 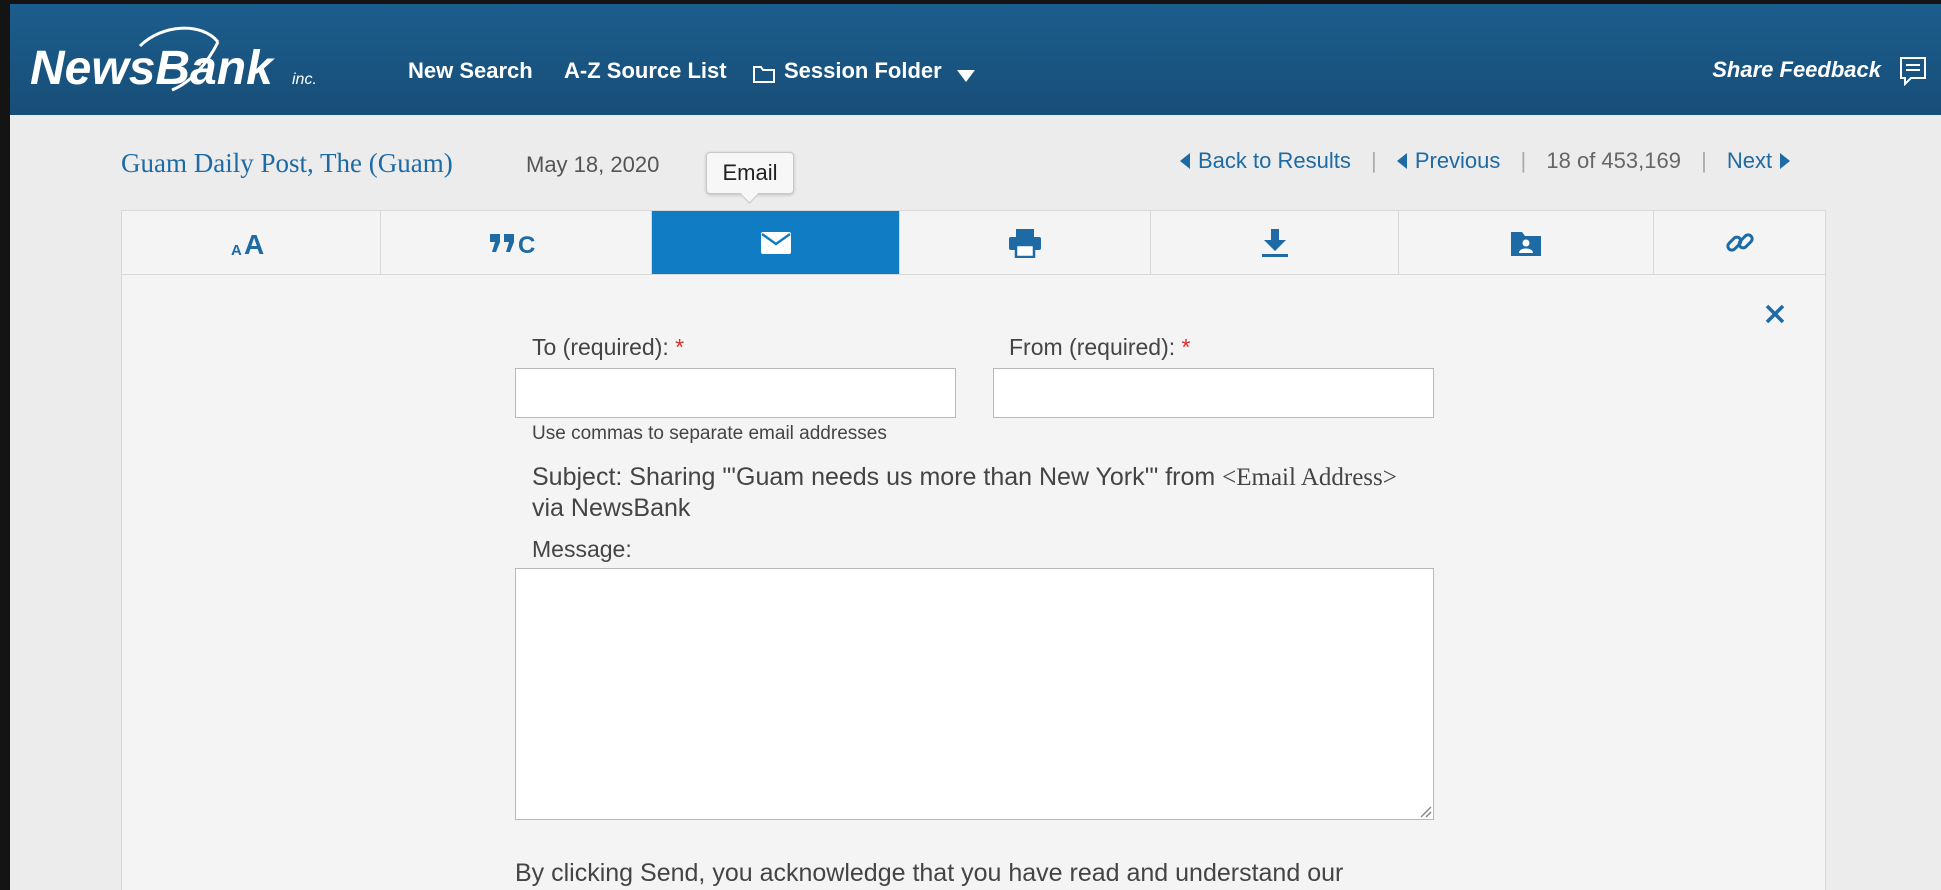 What do you see at coordinates (152, 68) in the screenshot?
I see `logo-text: NewsBank` at bounding box center [152, 68].